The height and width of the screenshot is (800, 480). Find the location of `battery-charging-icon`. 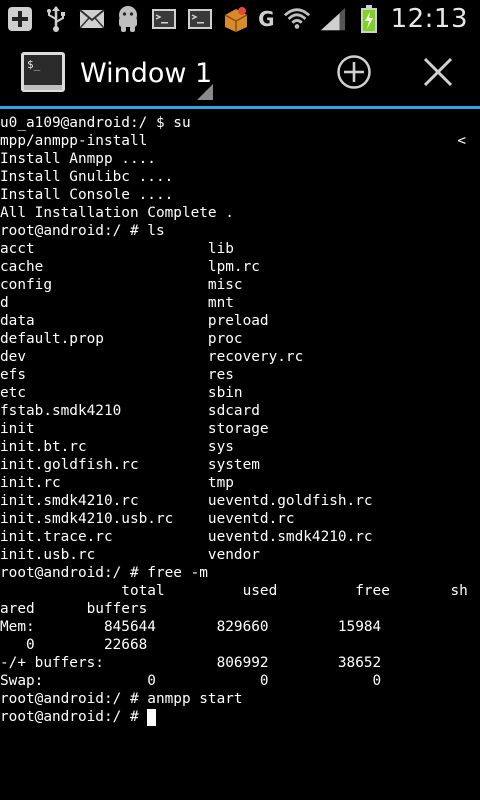

battery-charging-icon is located at coordinates (369, 19).